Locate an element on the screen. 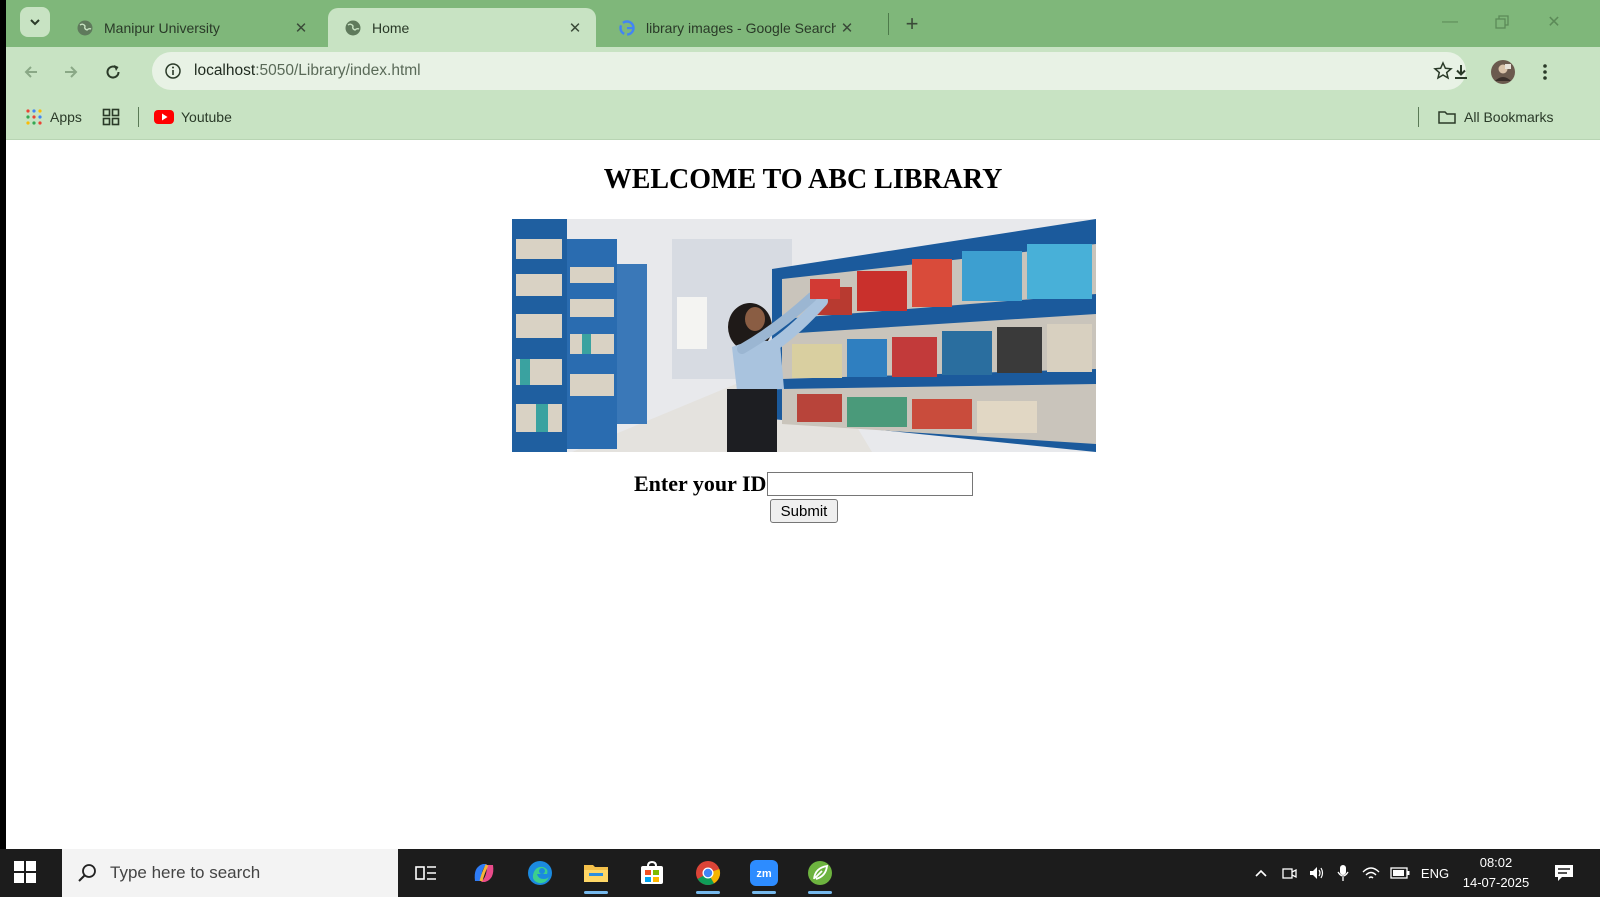 The height and width of the screenshot is (897, 1600). tab-home: Home ✕ is located at coordinates (462, 27).